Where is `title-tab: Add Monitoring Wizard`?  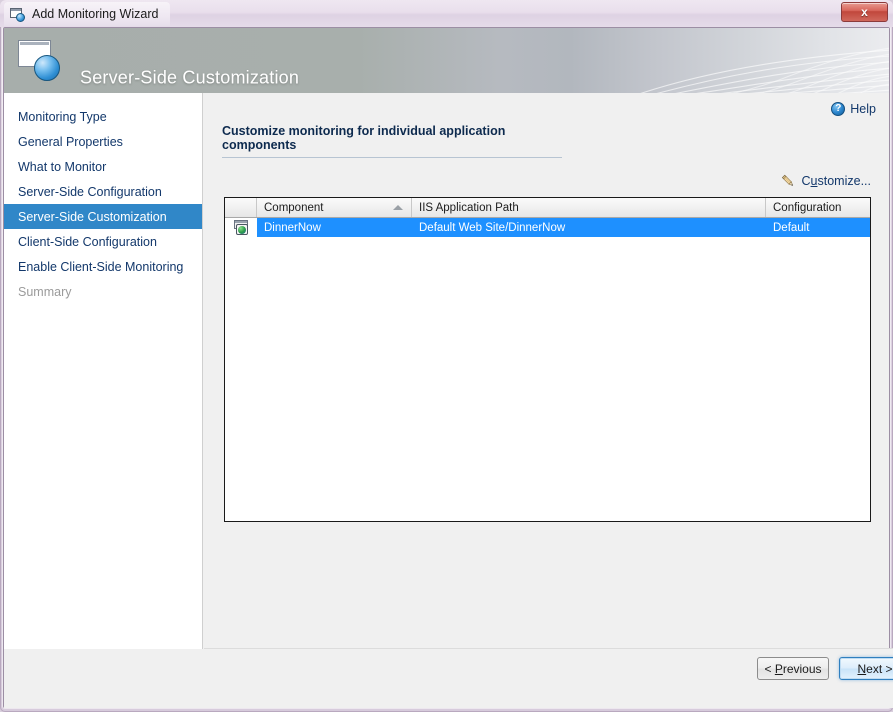 title-tab: Add Monitoring Wizard is located at coordinates (87, 14).